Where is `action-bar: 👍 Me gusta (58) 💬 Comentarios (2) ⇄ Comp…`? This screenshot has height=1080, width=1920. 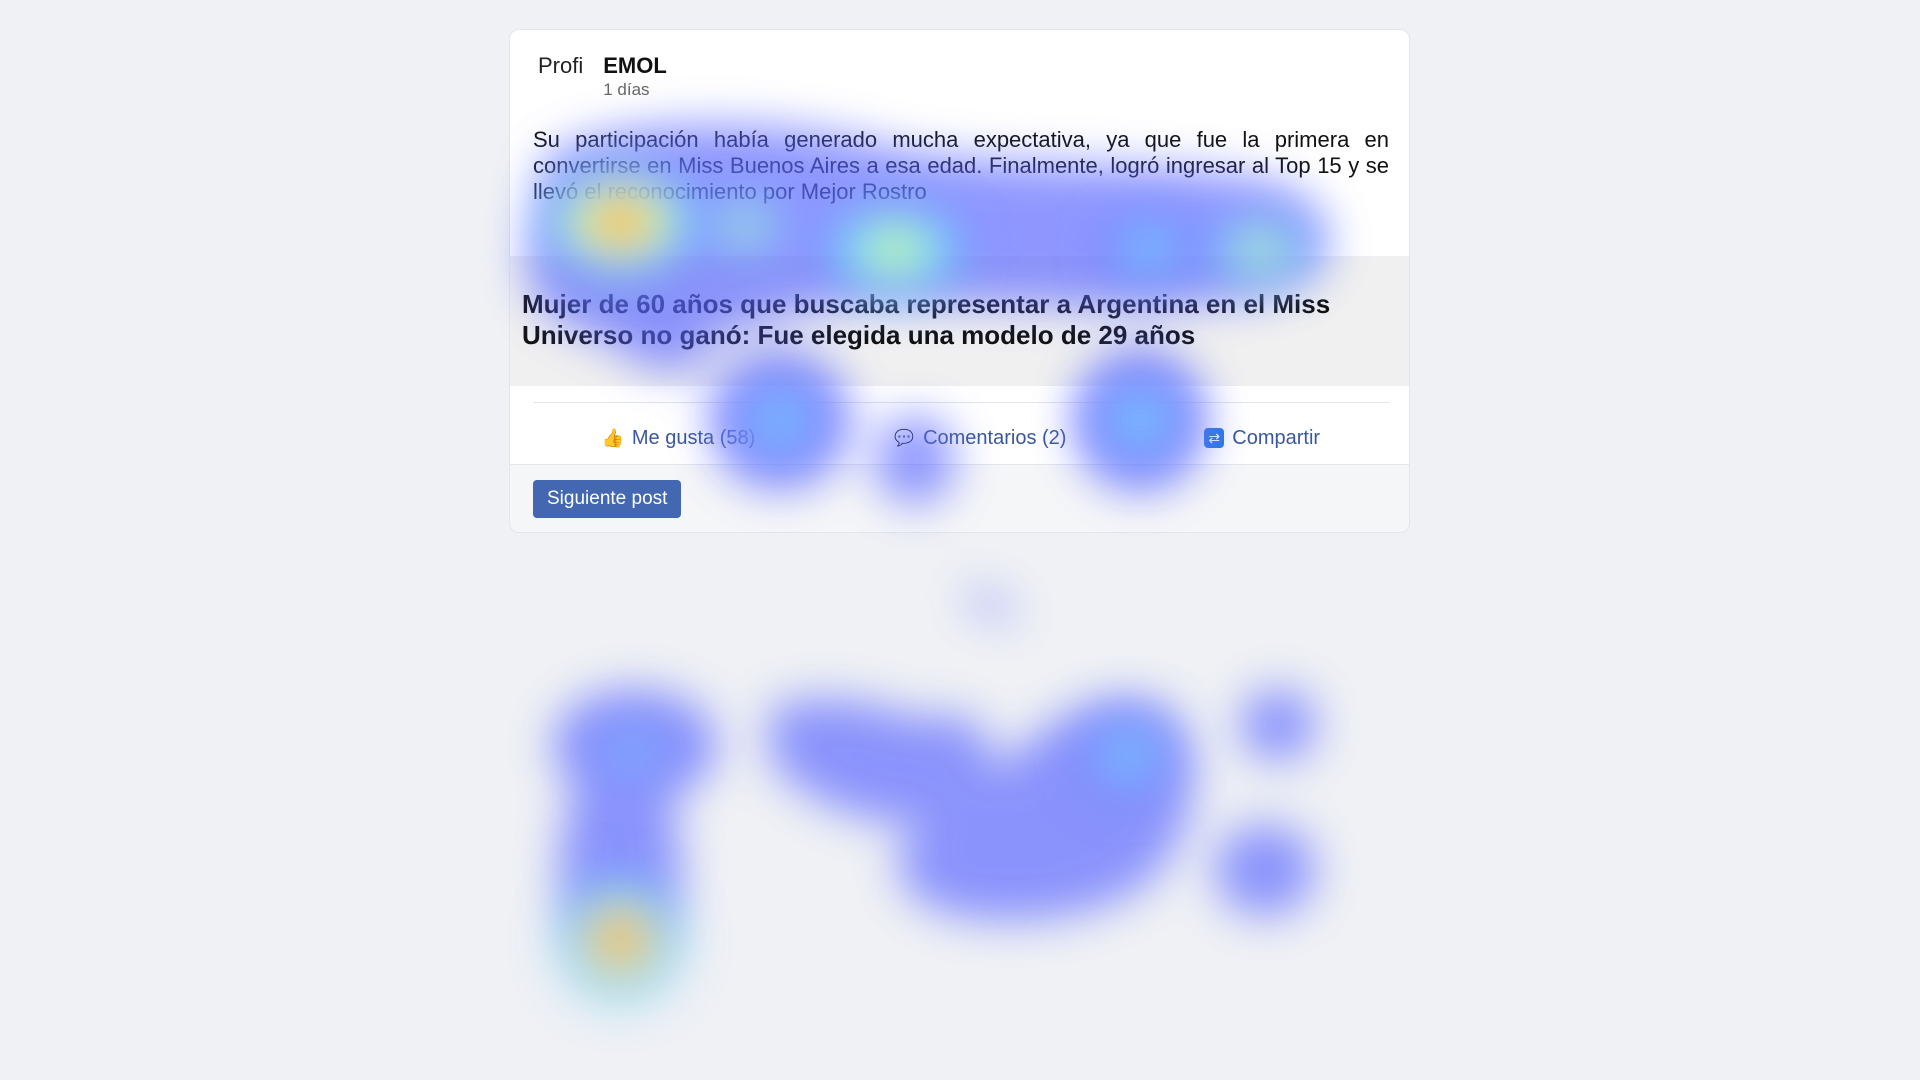
action-bar: 👍 Me gusta (58) 💬 Comentarios (2) ⇄ Comp… is located at coordinates (961, 438).